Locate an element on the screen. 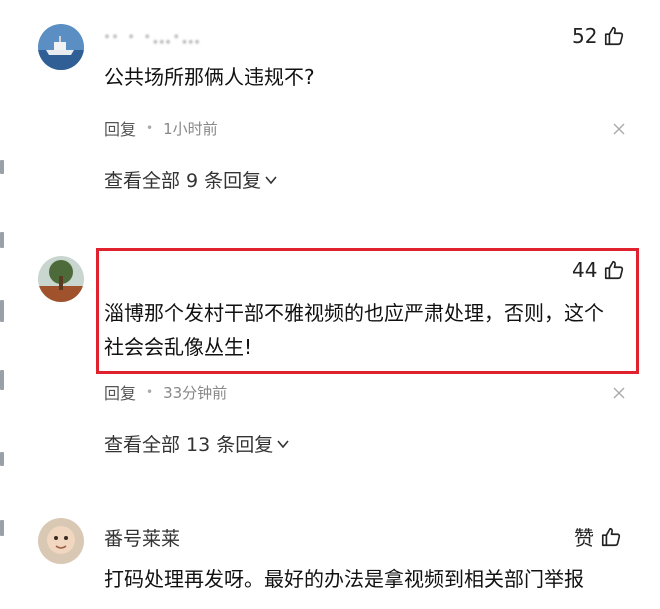 This screenshot has width=660, height=609. avatar is located at coordinates (61, 541).